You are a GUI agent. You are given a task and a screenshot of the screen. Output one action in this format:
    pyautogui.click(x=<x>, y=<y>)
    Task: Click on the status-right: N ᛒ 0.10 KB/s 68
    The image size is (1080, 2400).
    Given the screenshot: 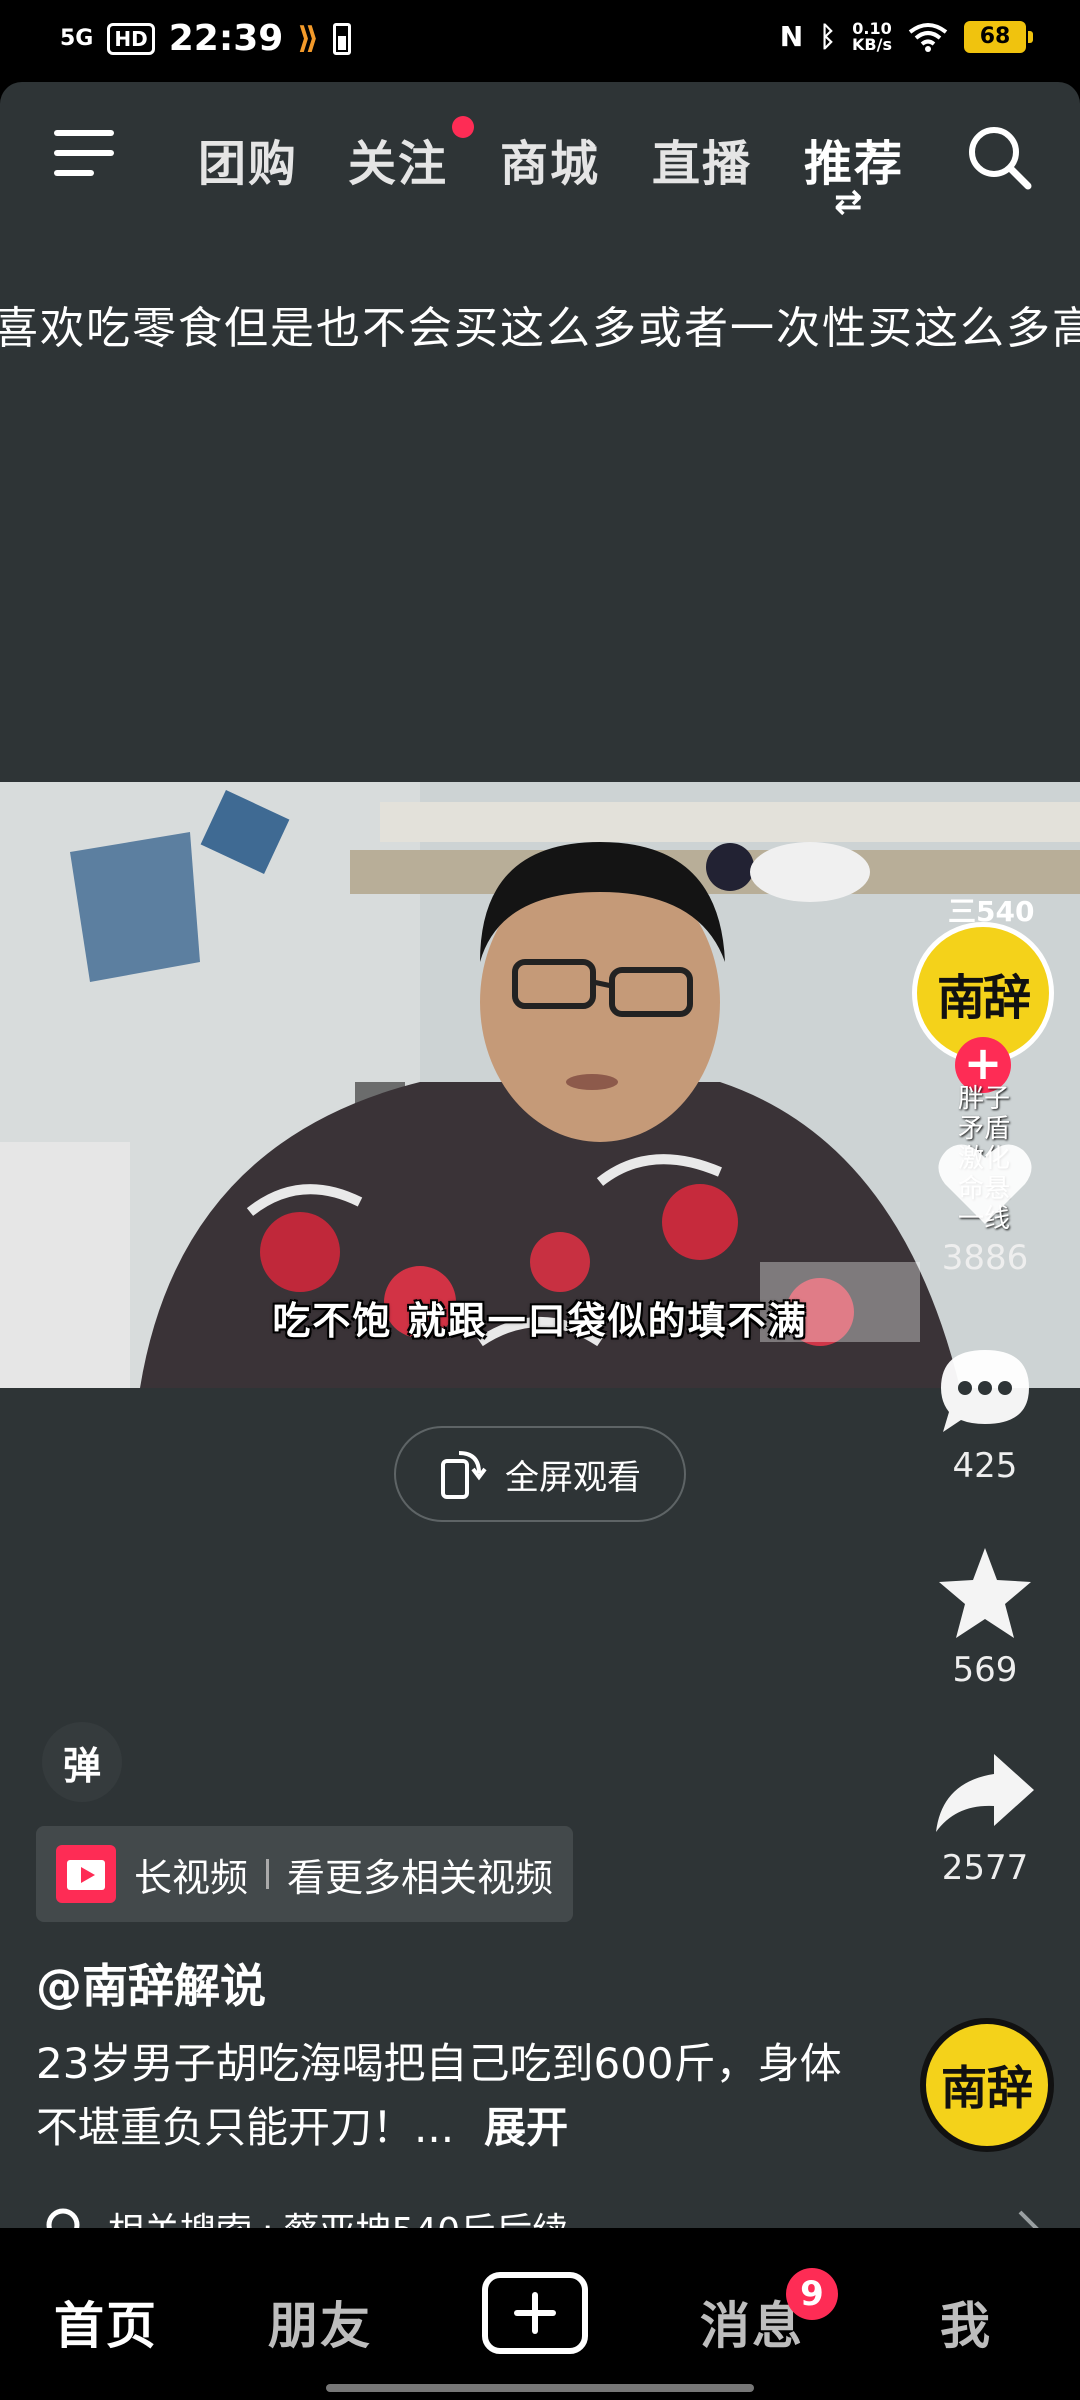 What is the action you would take?
    pyautogui.click(x=906, y=37)
    